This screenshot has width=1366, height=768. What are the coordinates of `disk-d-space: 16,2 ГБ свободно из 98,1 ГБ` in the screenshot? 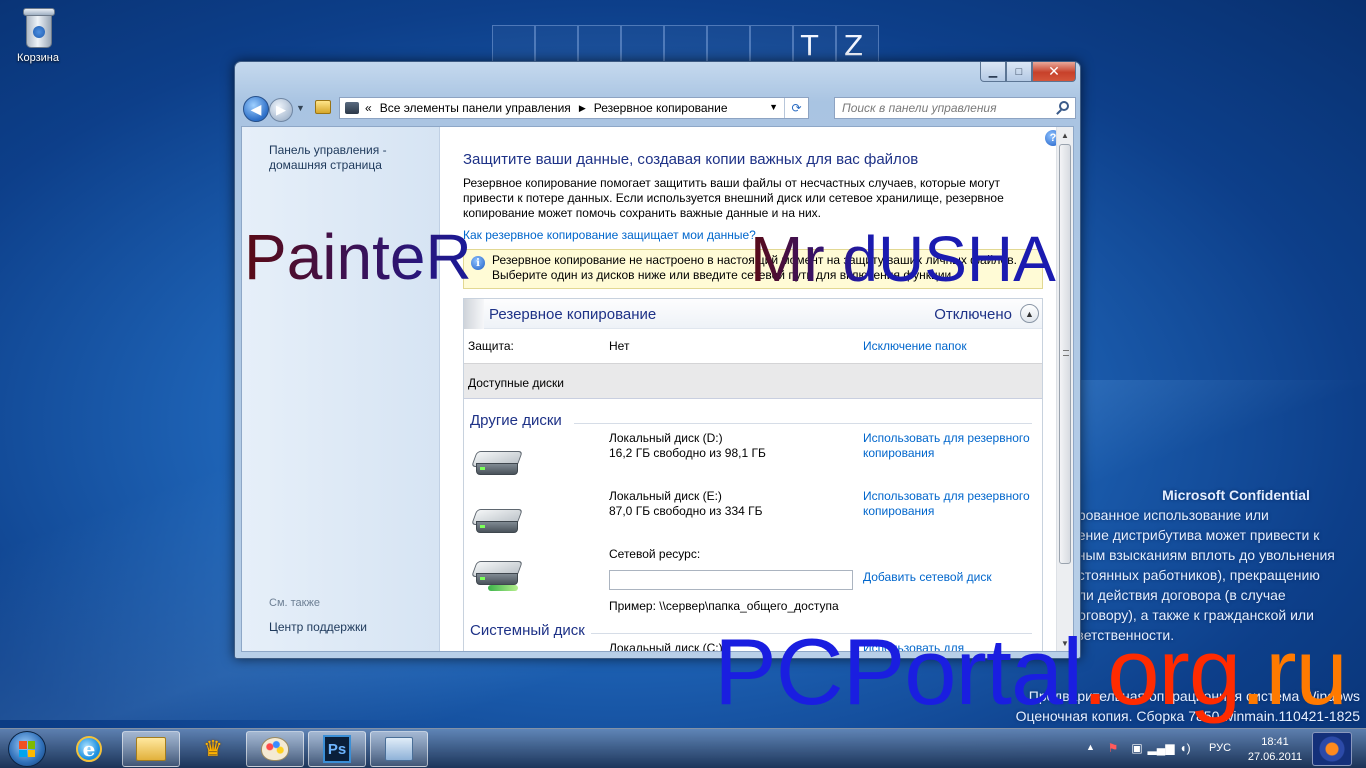 It's located at (687, 453).